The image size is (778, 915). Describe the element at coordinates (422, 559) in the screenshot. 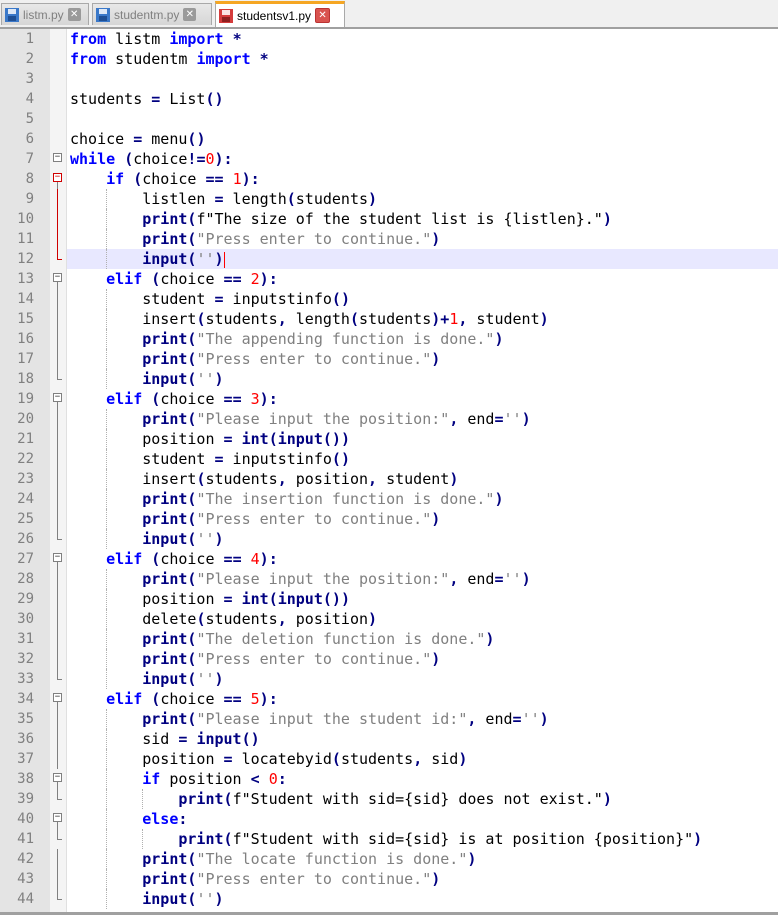

I see `code-text: elif (choice == 4):` at that location.